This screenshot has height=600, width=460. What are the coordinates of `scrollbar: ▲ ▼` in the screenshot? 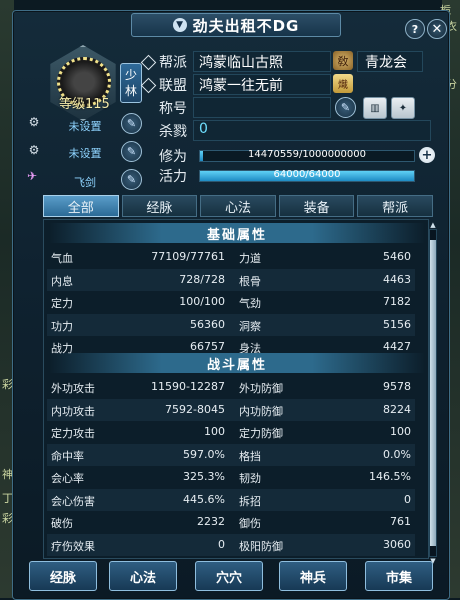 It's located at (433, 393).